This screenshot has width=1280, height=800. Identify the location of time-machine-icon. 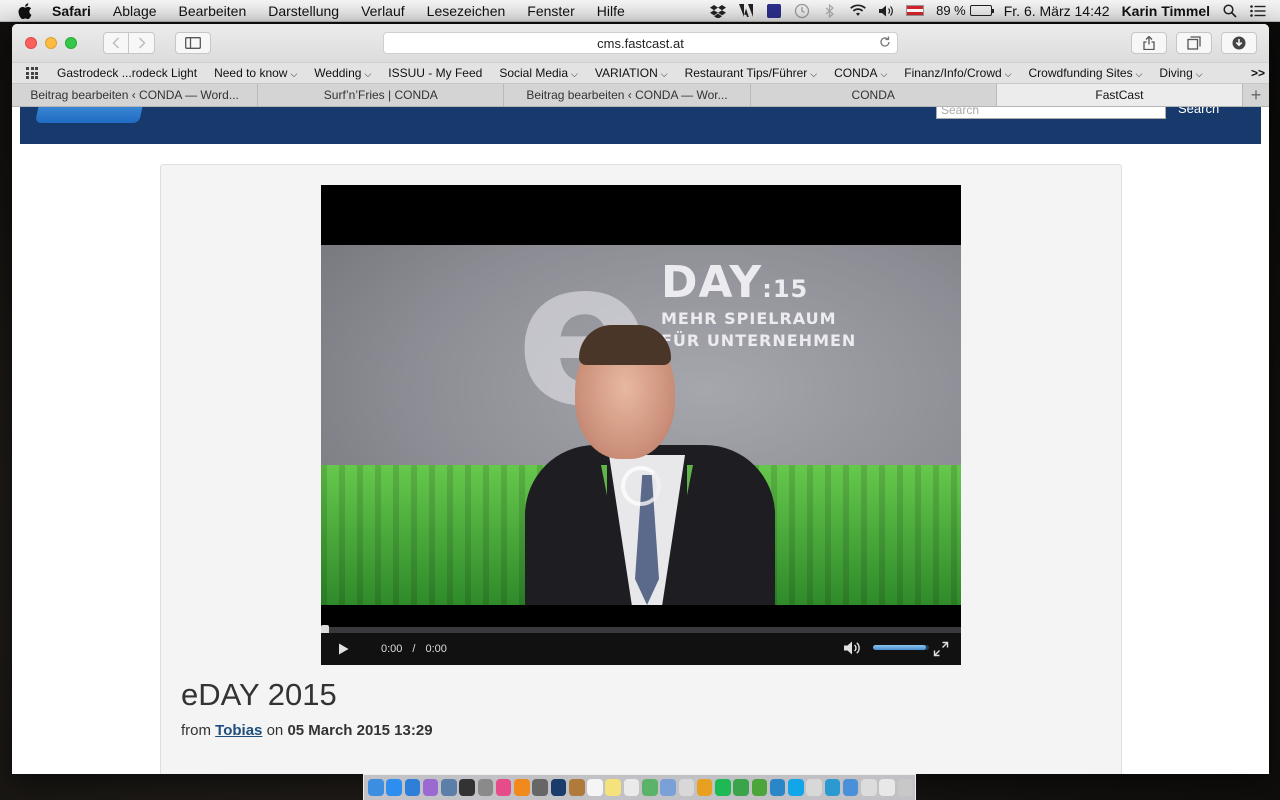
(802, 10).